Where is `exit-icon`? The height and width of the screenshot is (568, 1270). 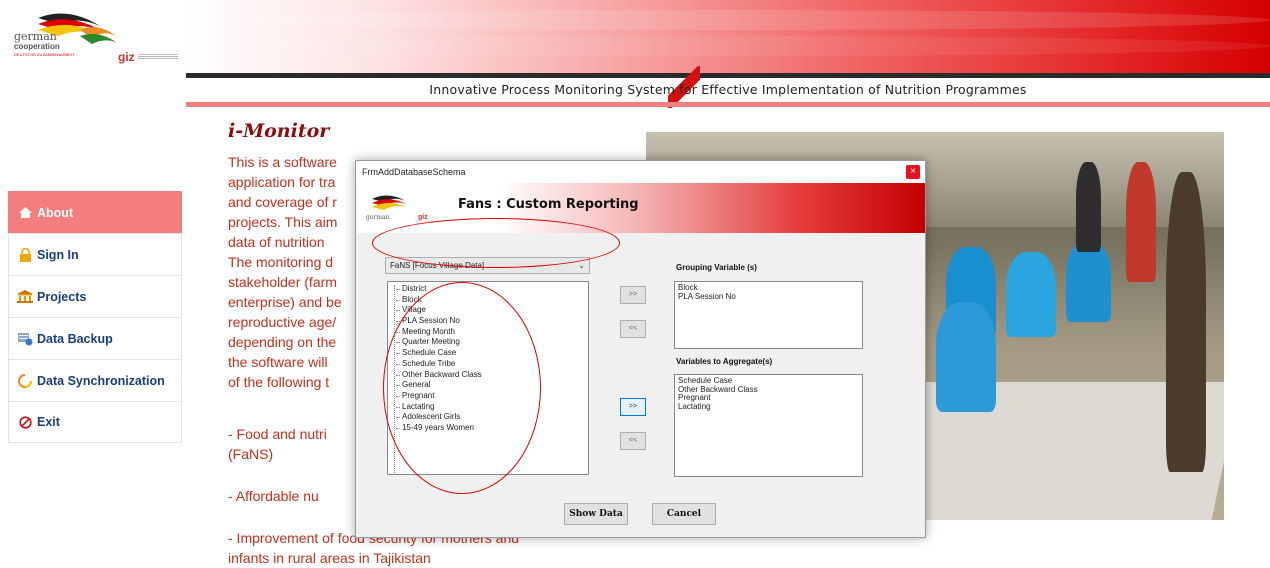
exit-icon is located at coordinates (25, 422).